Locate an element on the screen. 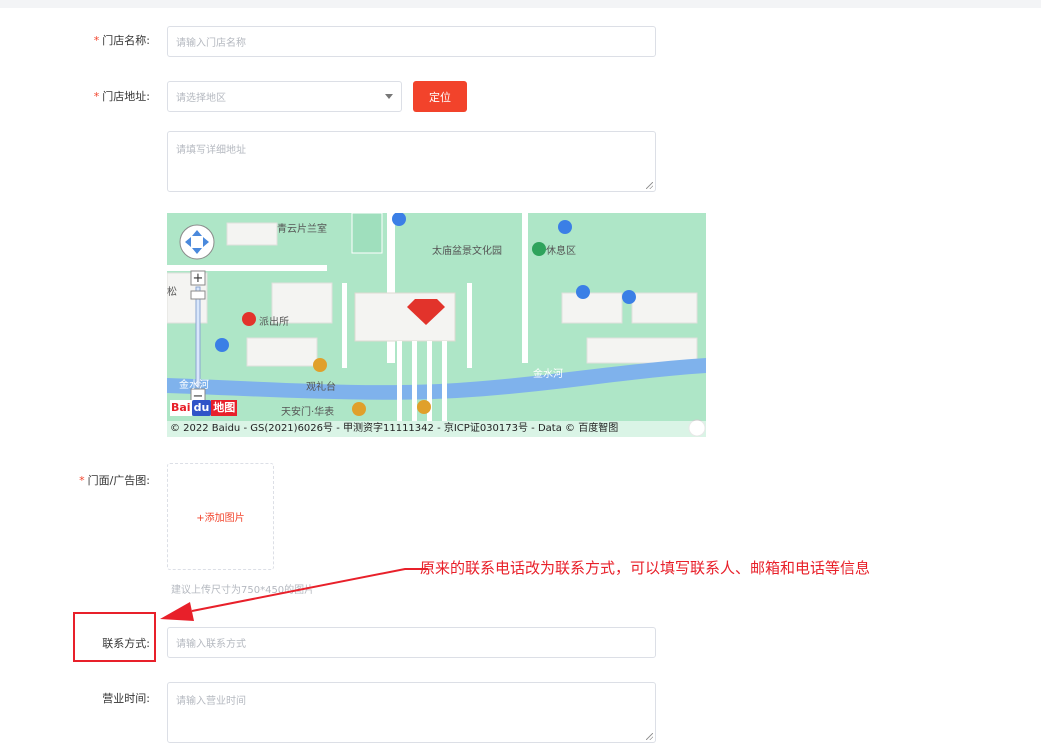 This screenshot has height=744, width=1041. business-hours-placeholder: 请输入营业时间 is located at coordinates (211, 701).